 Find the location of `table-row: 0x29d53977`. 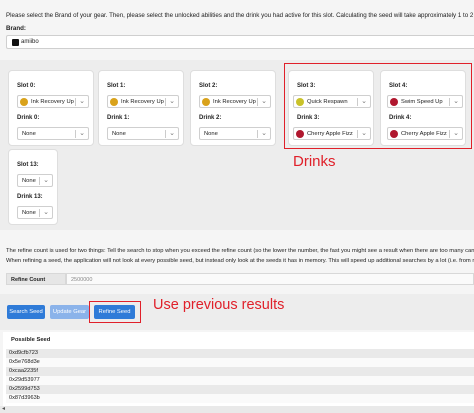

table-row: 0x29d53977 is located at coordinates (240, 380).